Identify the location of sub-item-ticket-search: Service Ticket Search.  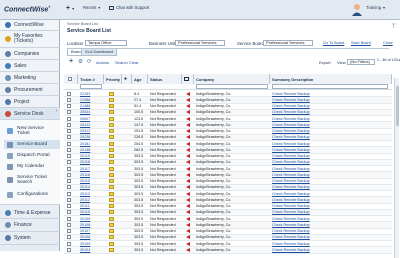
(32, 180).